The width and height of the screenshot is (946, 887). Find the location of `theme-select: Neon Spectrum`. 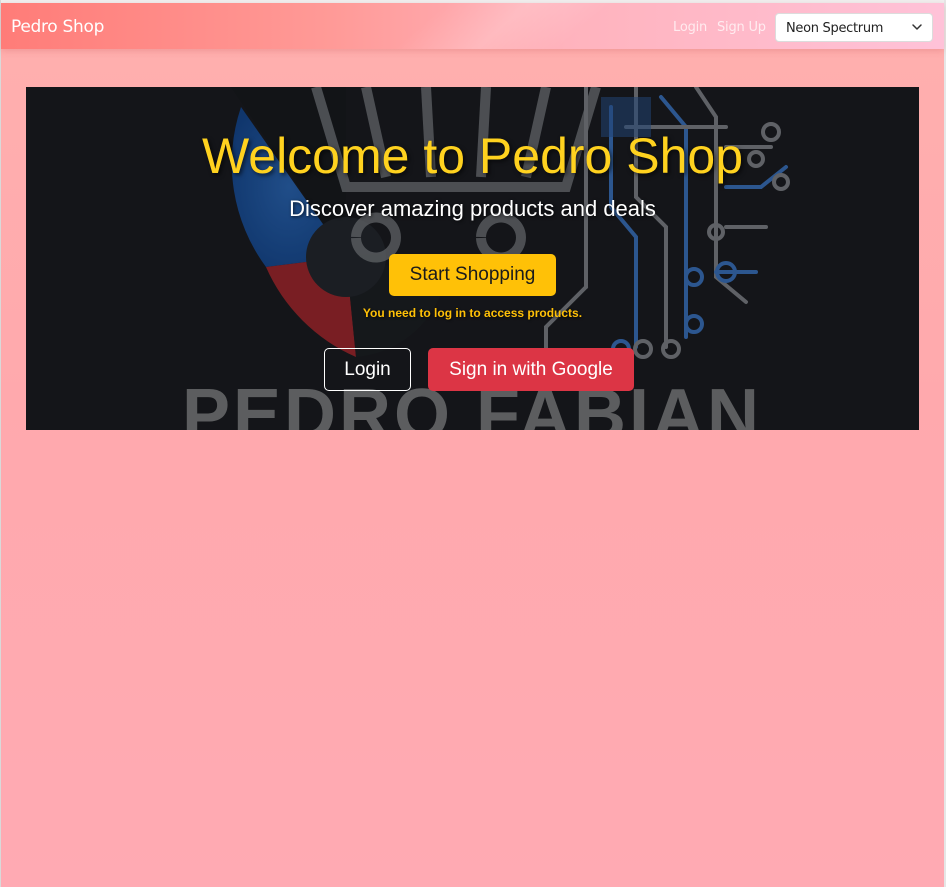

theme-select: Neon Spectrum is located at coordinates (854, 27).